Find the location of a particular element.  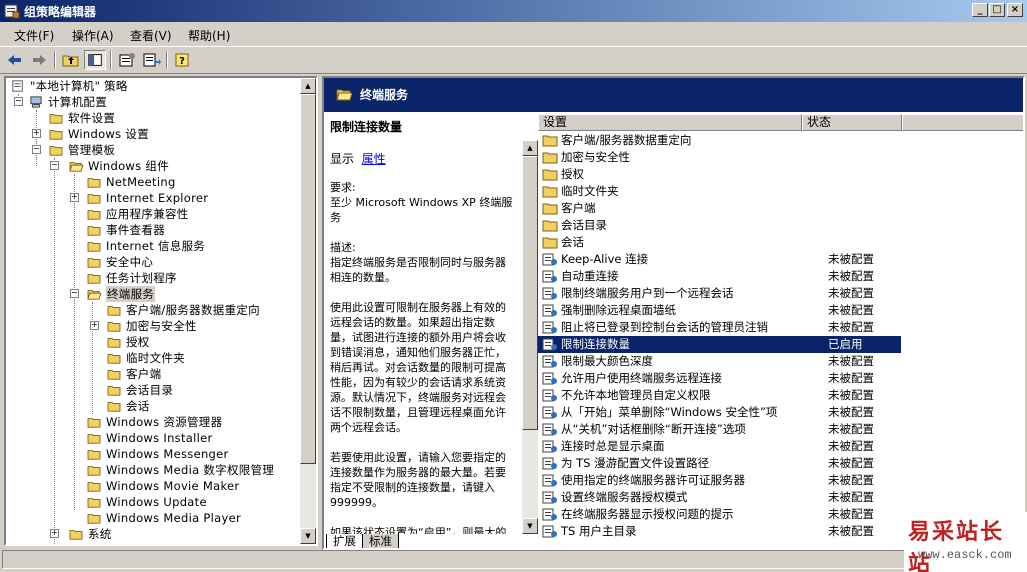

column-header-state: 状态 is located at coordinates (852, 122).